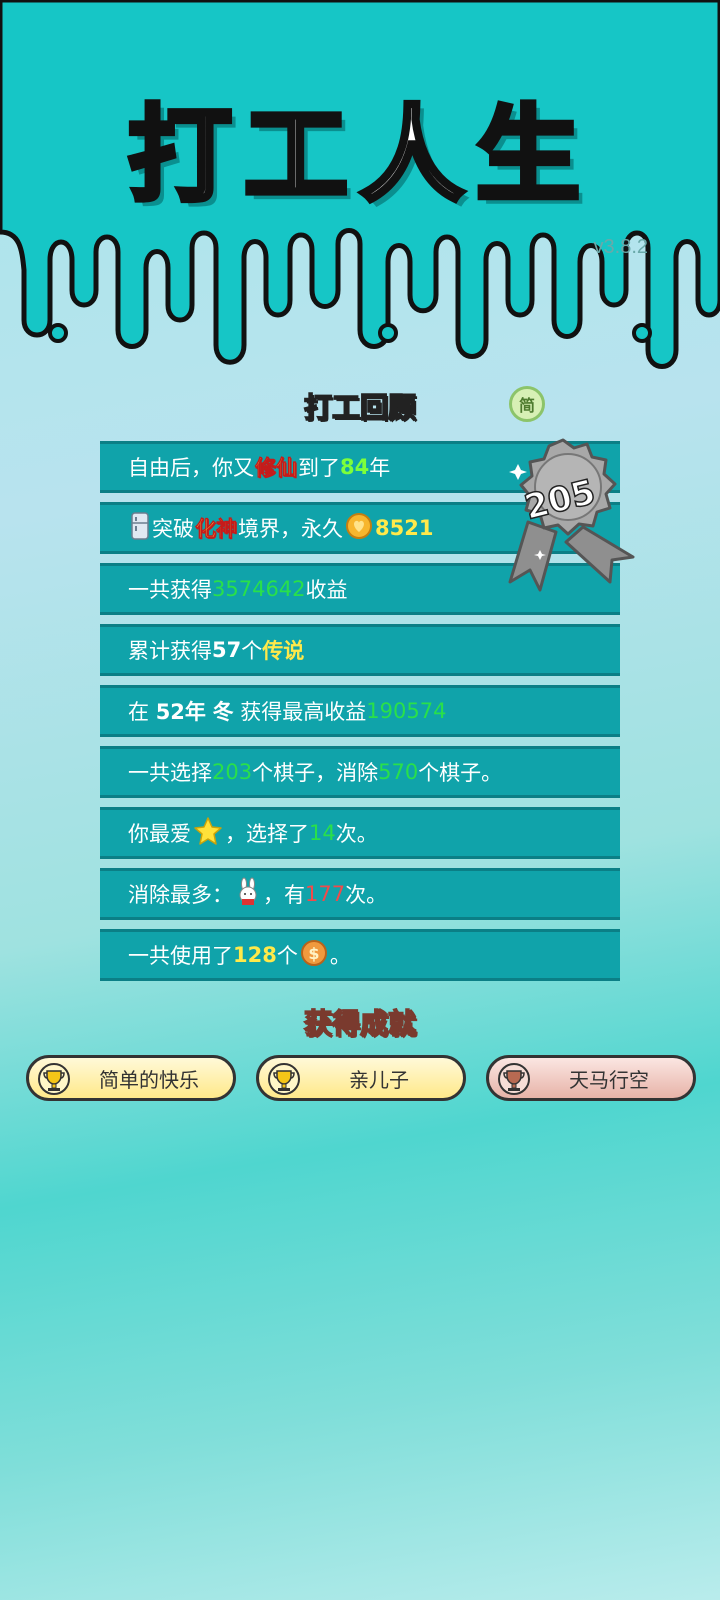 Image resolution: width=720 pixels, height=1600 pixels. I want to click on row-text: 境界，永久, so click(290, 529).